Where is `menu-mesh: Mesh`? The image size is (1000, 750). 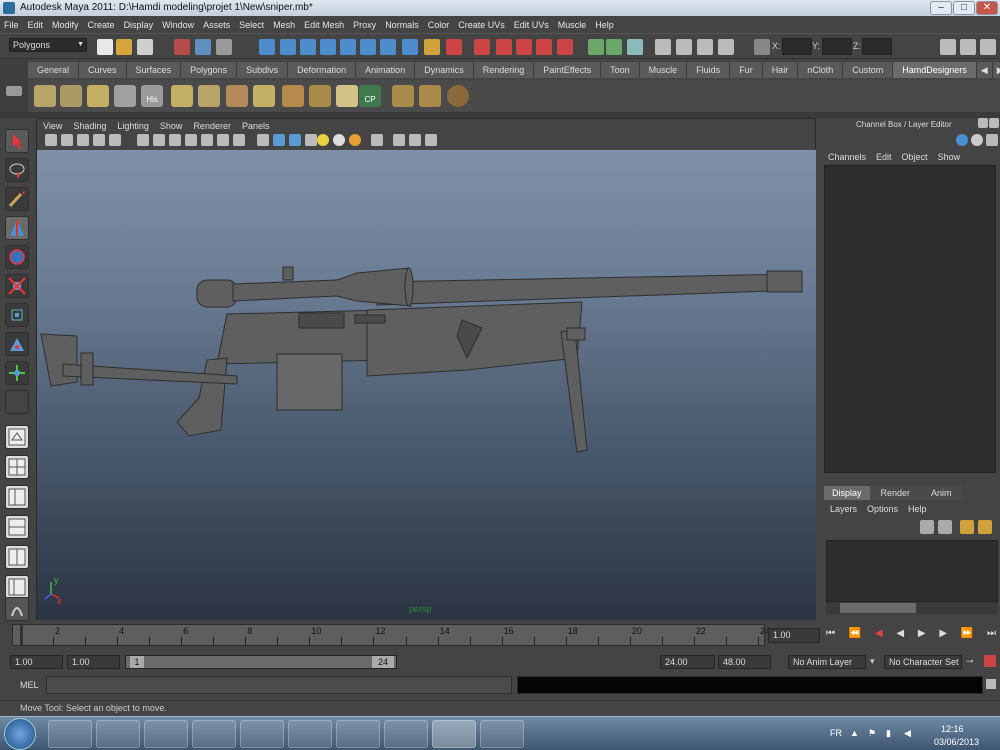 menu-mesh: Mesh is located at coordinates (284, 25).